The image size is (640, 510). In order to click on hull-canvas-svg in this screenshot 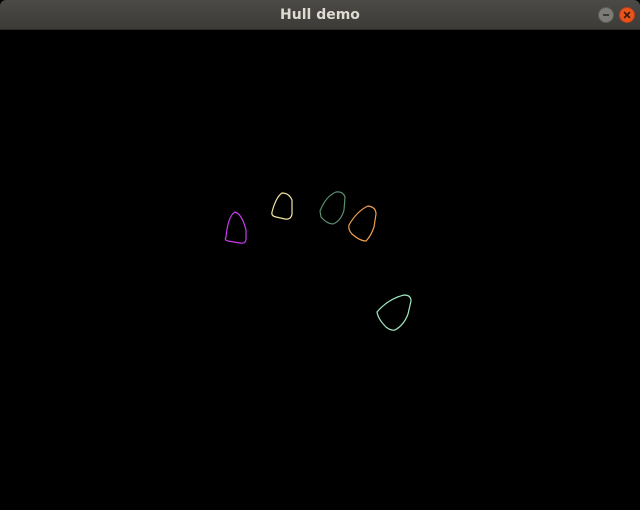, I will do `click(318, 261)`.